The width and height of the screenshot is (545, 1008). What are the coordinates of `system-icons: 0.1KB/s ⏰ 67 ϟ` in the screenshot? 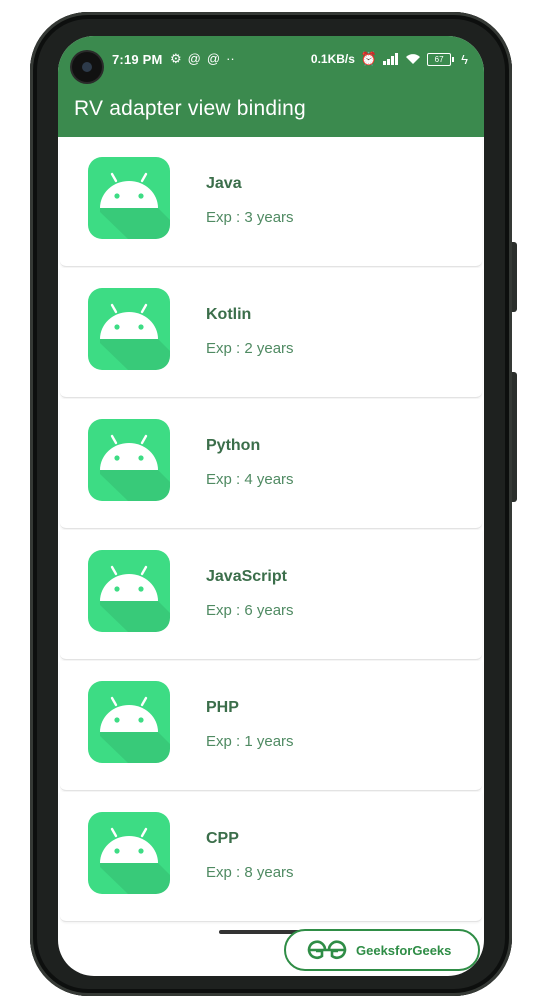 It's located at (389, 59).